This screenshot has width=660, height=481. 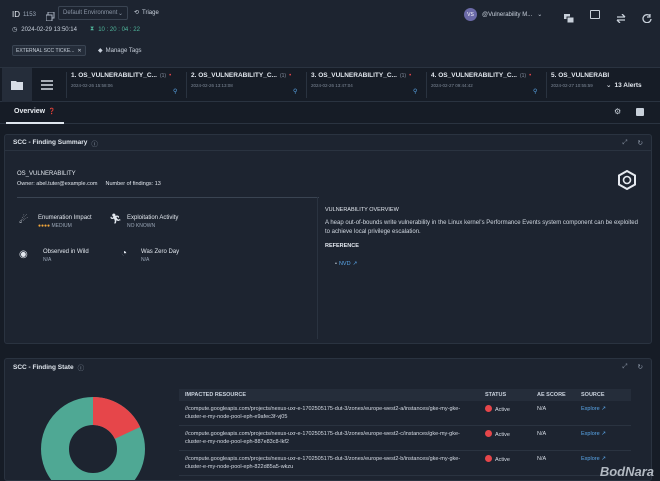 I want to click on column-header: AE SCORE, so click(x=553, y=395).